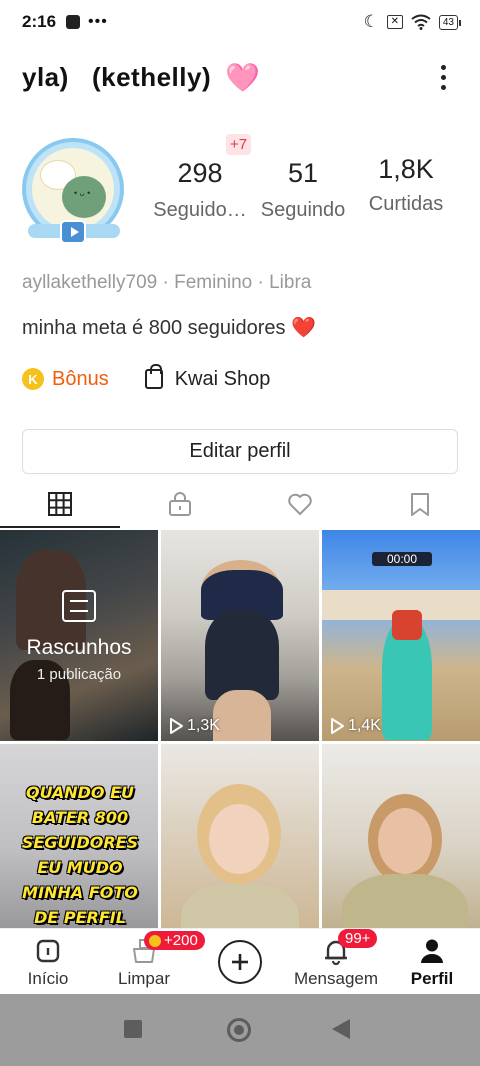 This screenshot has height=1066, width=480. I want to click on lock-icon, so click(180, 504).